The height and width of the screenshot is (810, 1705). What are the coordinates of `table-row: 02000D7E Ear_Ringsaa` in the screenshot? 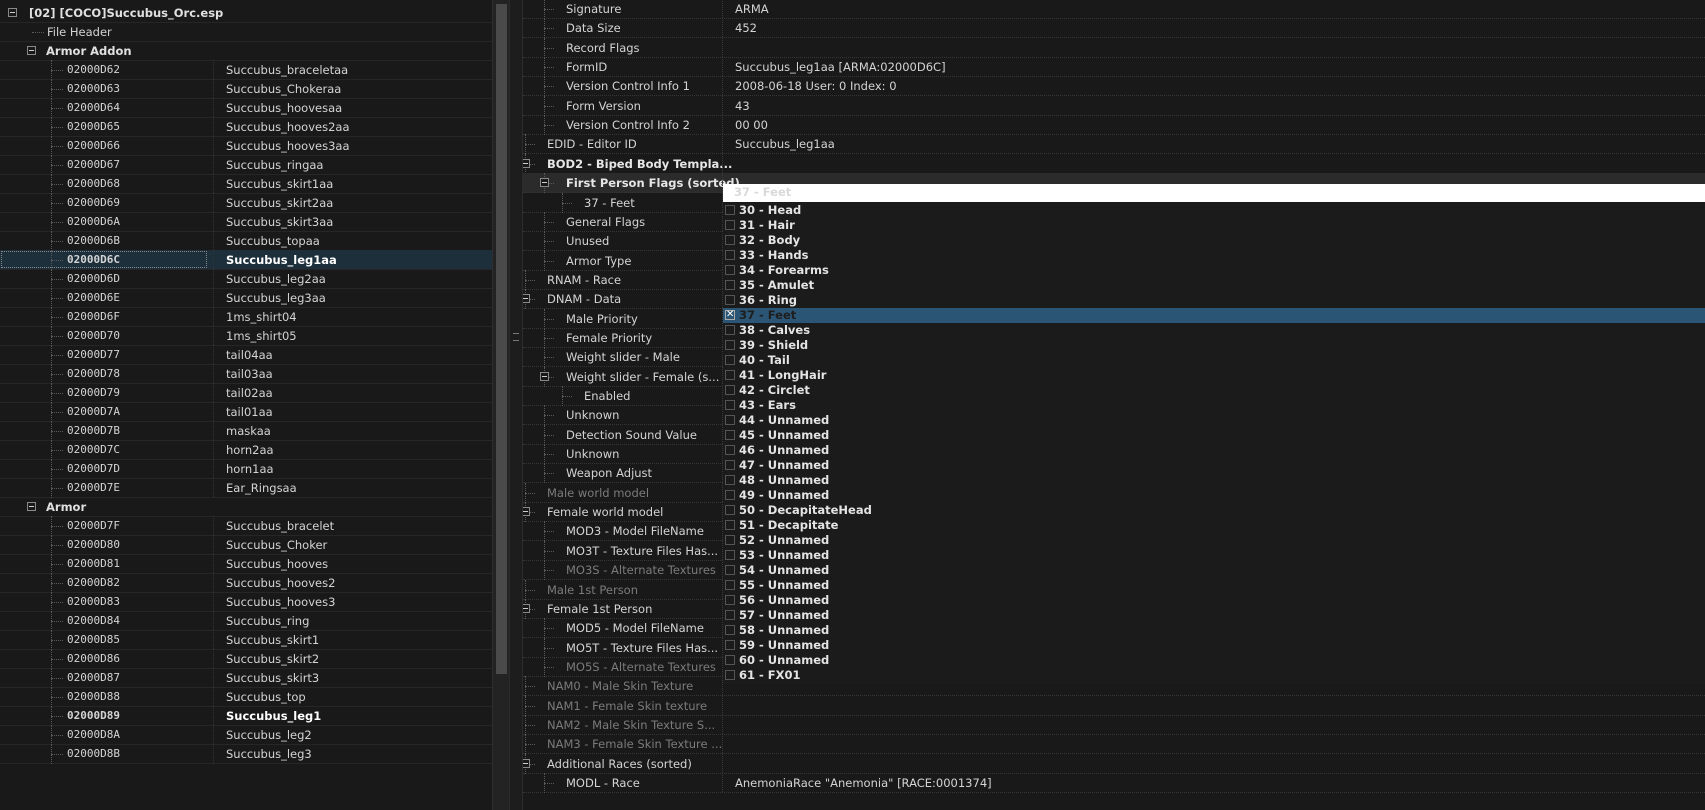 It's located at (246, 488).